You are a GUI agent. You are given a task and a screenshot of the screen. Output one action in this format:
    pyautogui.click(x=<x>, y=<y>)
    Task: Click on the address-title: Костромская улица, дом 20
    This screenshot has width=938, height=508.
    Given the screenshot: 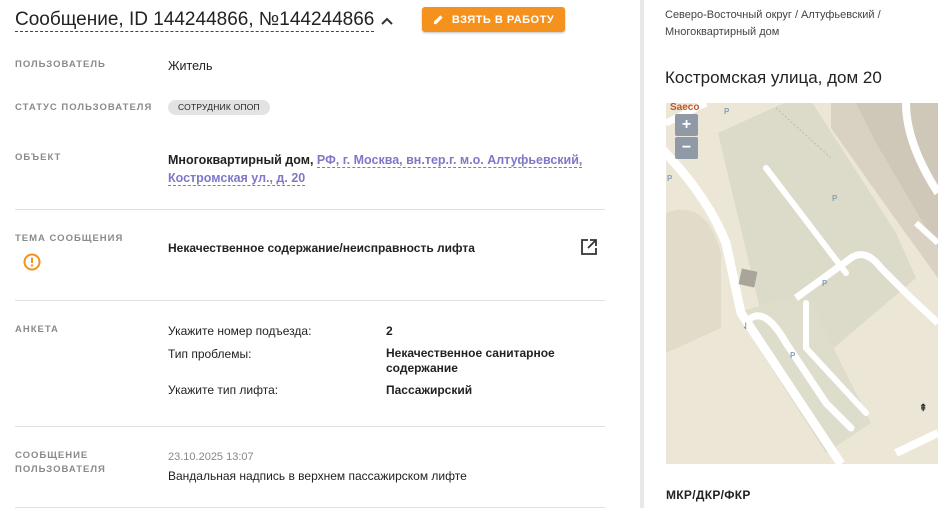 What is the action you would take?
    pyautogui.click(x=773, y=77)
    